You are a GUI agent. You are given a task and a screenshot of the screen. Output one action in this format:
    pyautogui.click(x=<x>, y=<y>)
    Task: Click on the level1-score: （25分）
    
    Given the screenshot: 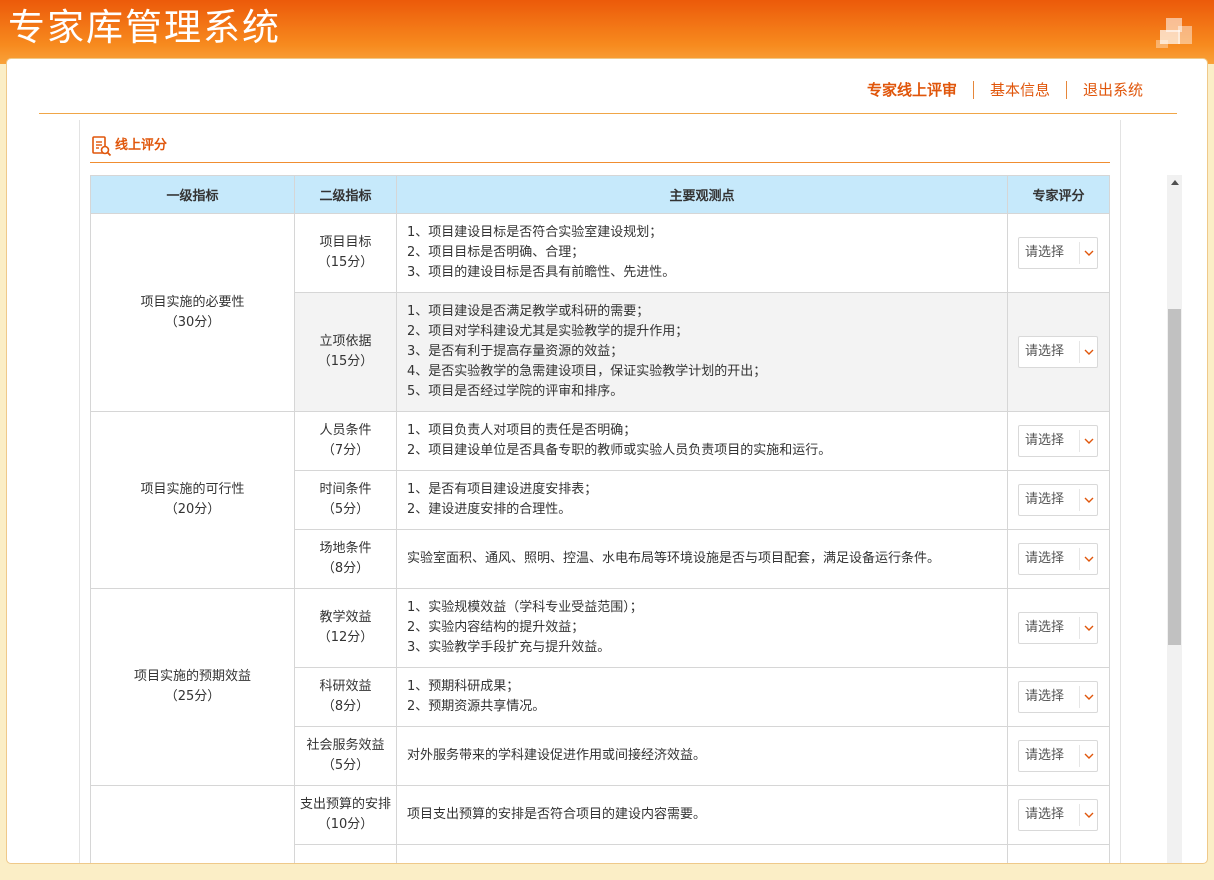 What is the action you would take?
    pyautogui.click(x=192, y=696)
    